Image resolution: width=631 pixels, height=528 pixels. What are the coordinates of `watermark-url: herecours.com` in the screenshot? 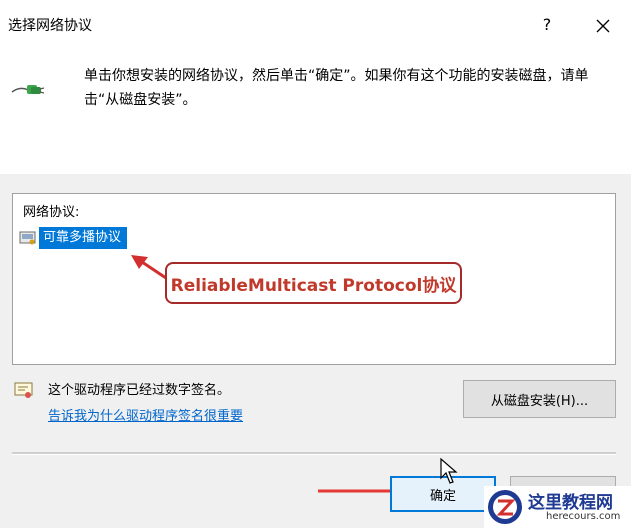 It's located at (583, 516).